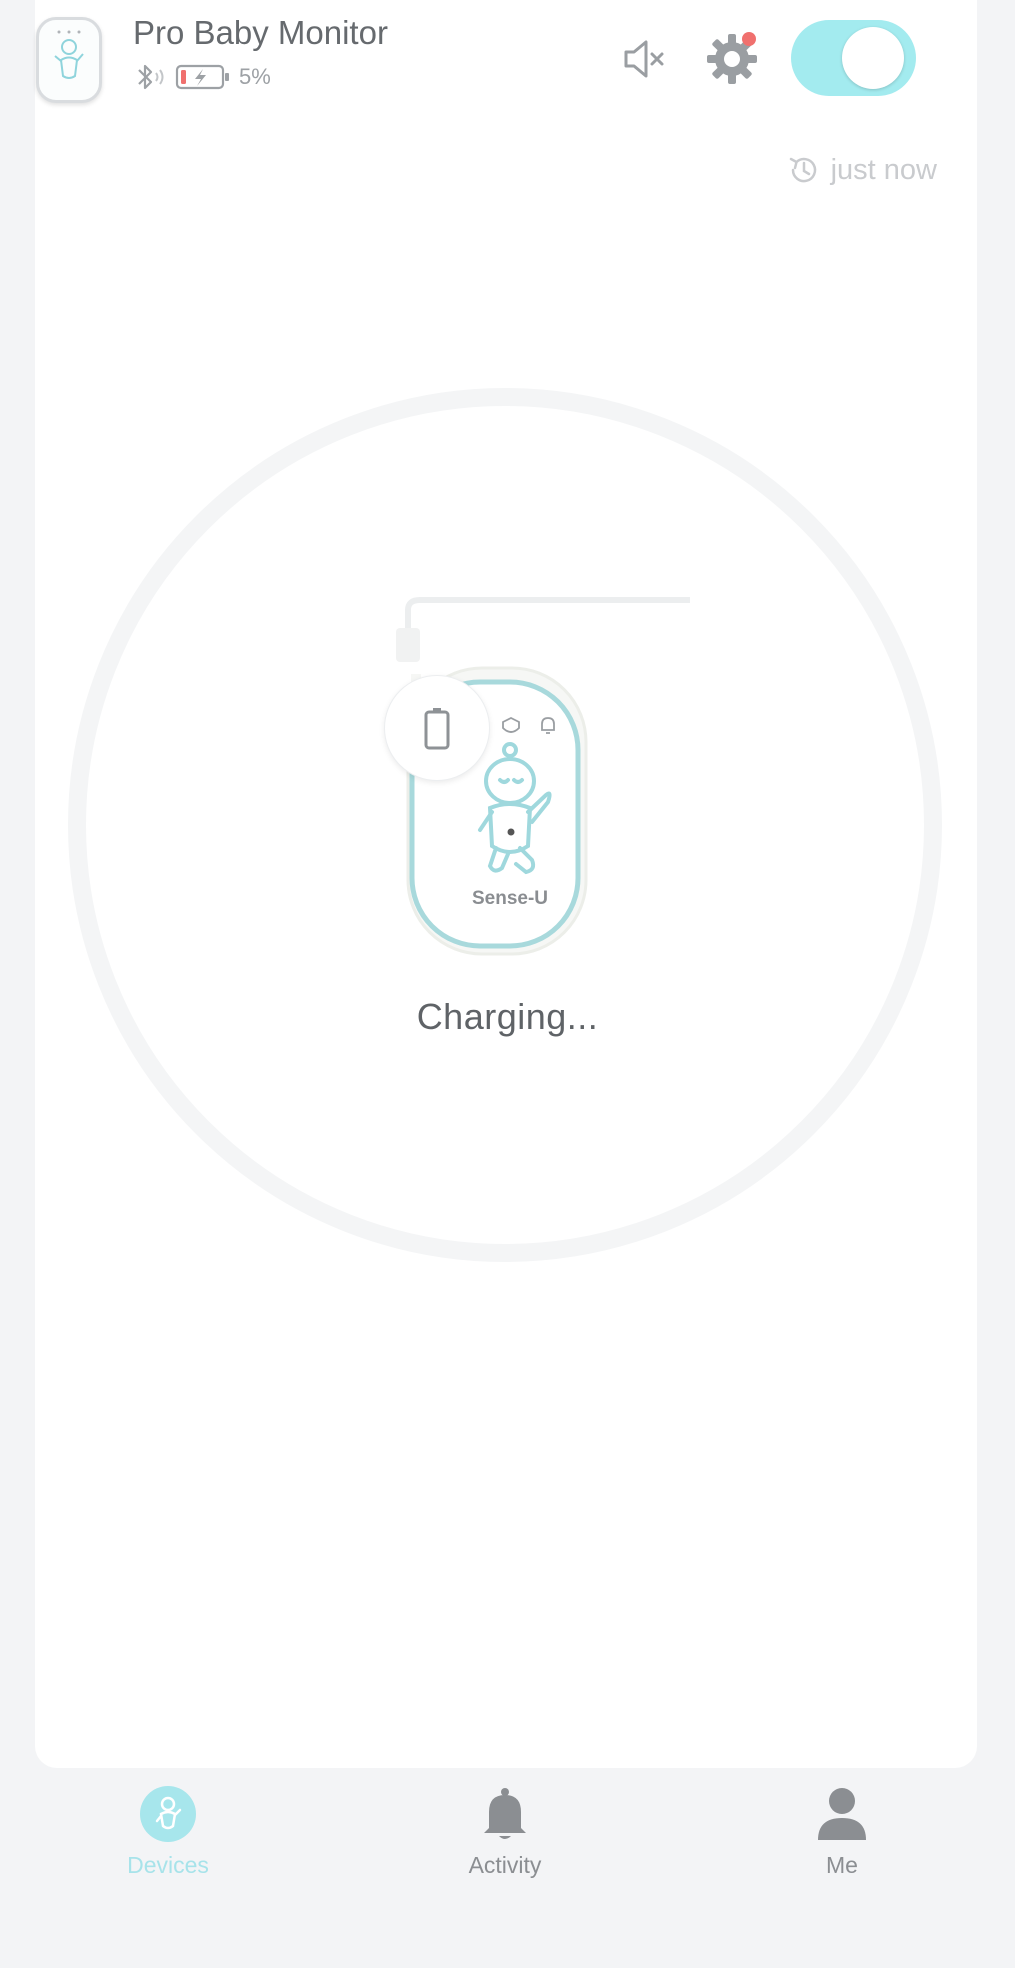  Describe the element at coordinates (505, 1865) in the screenshot. I see `tab-activity-label: Activity` at that location.